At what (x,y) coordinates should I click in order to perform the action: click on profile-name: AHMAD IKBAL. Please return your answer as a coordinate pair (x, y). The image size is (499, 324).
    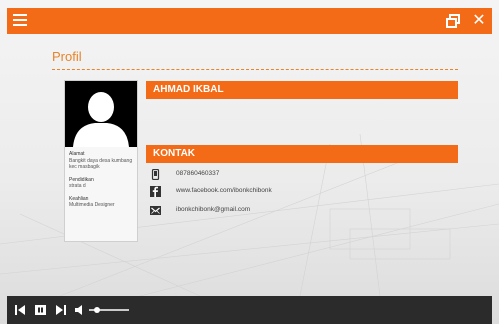
    Looking at the image, I should click on (188, 89).